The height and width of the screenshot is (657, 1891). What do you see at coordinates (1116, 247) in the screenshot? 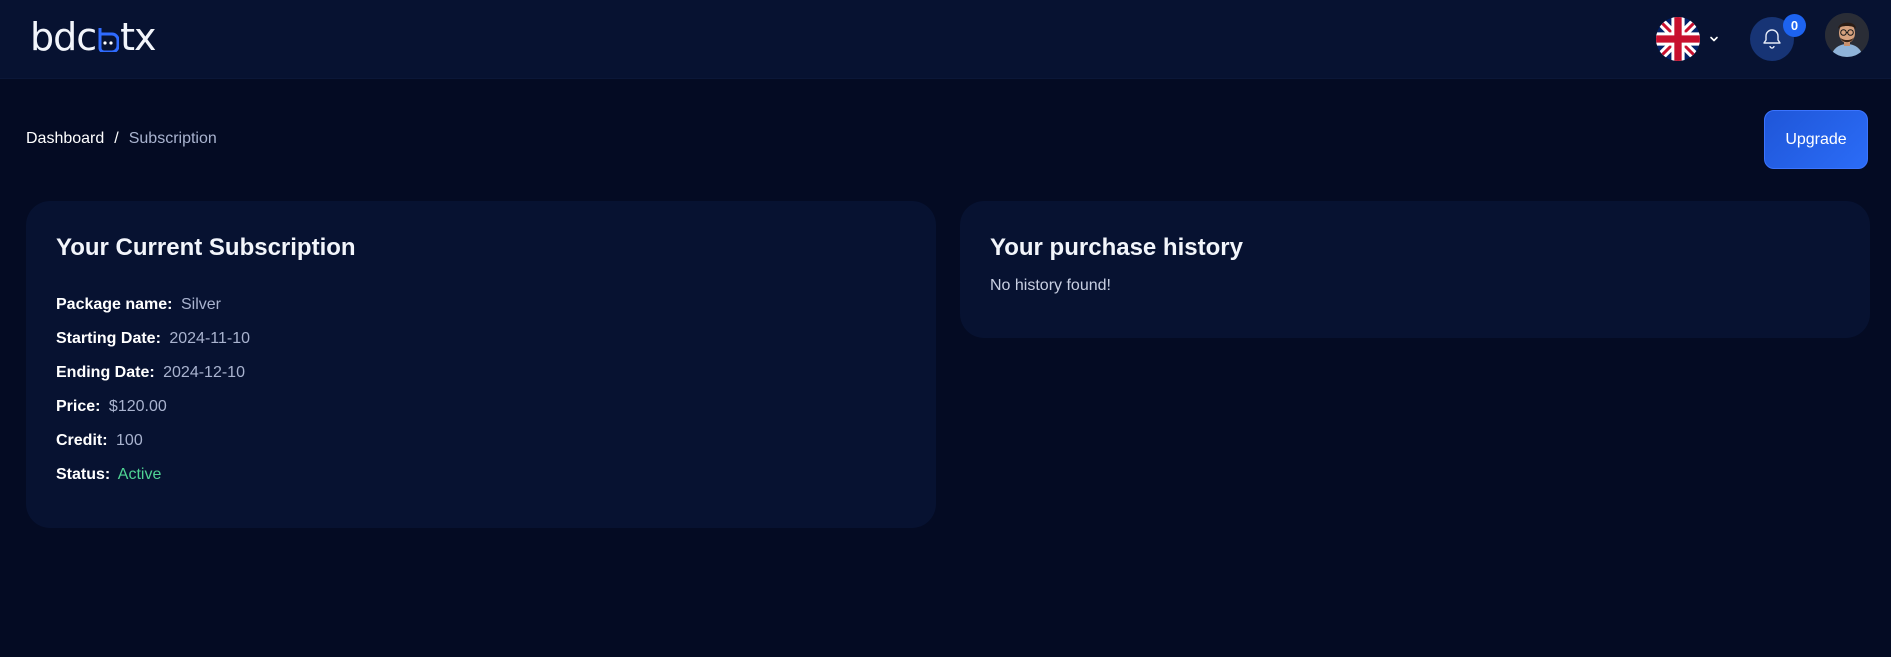
I see `purchase-history-title: Your purchase history` at bounding box center [1116, 247].